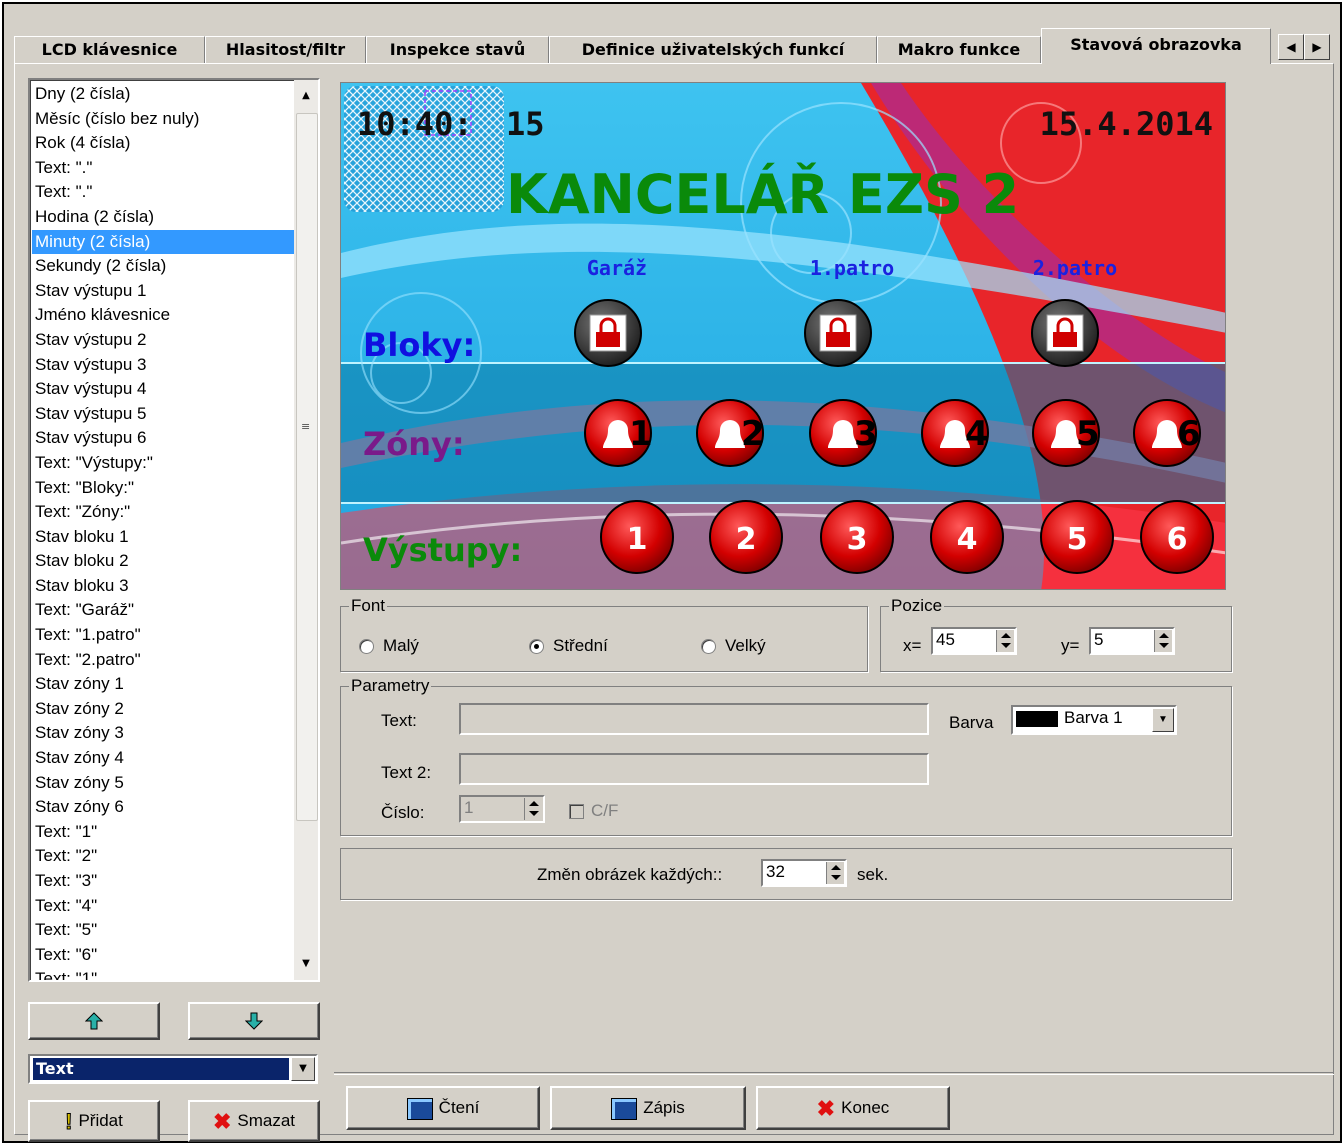  Describe the element at coordinates (163, 709) in the screenshot. I see `list-item: Stav zóny 2` at that location.